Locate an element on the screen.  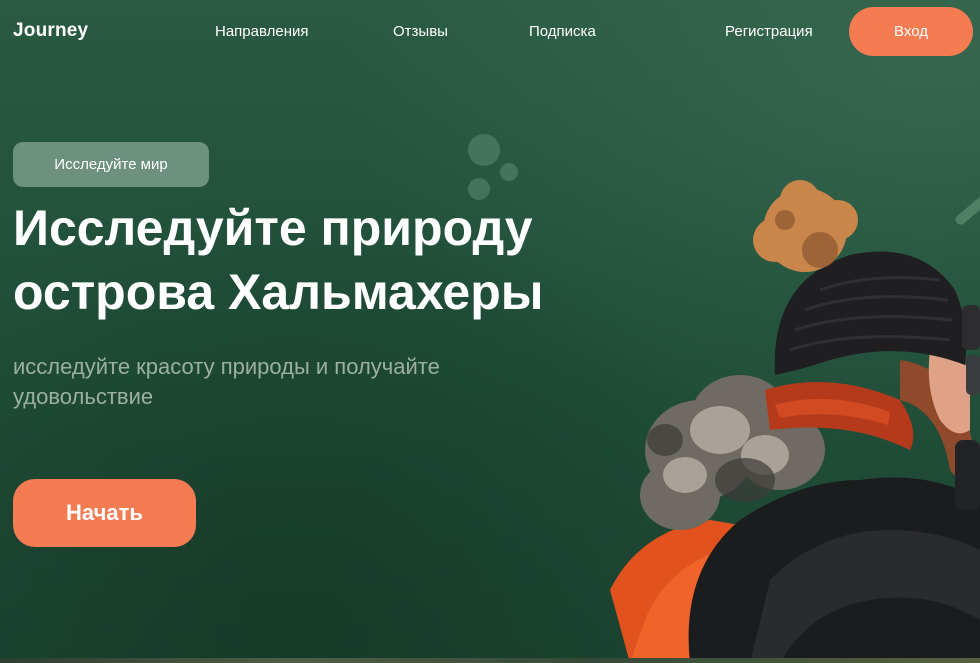
nav-link-reviews: Отзывы is located at coordinates (420, 31).